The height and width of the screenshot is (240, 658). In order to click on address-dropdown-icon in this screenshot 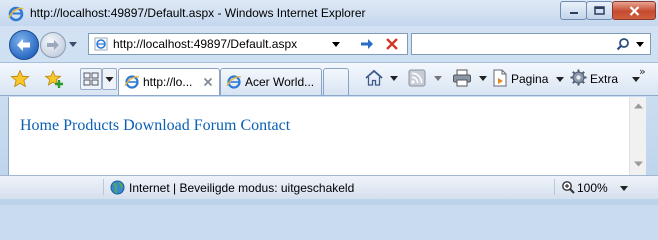, I will do `click(336, 44)`.